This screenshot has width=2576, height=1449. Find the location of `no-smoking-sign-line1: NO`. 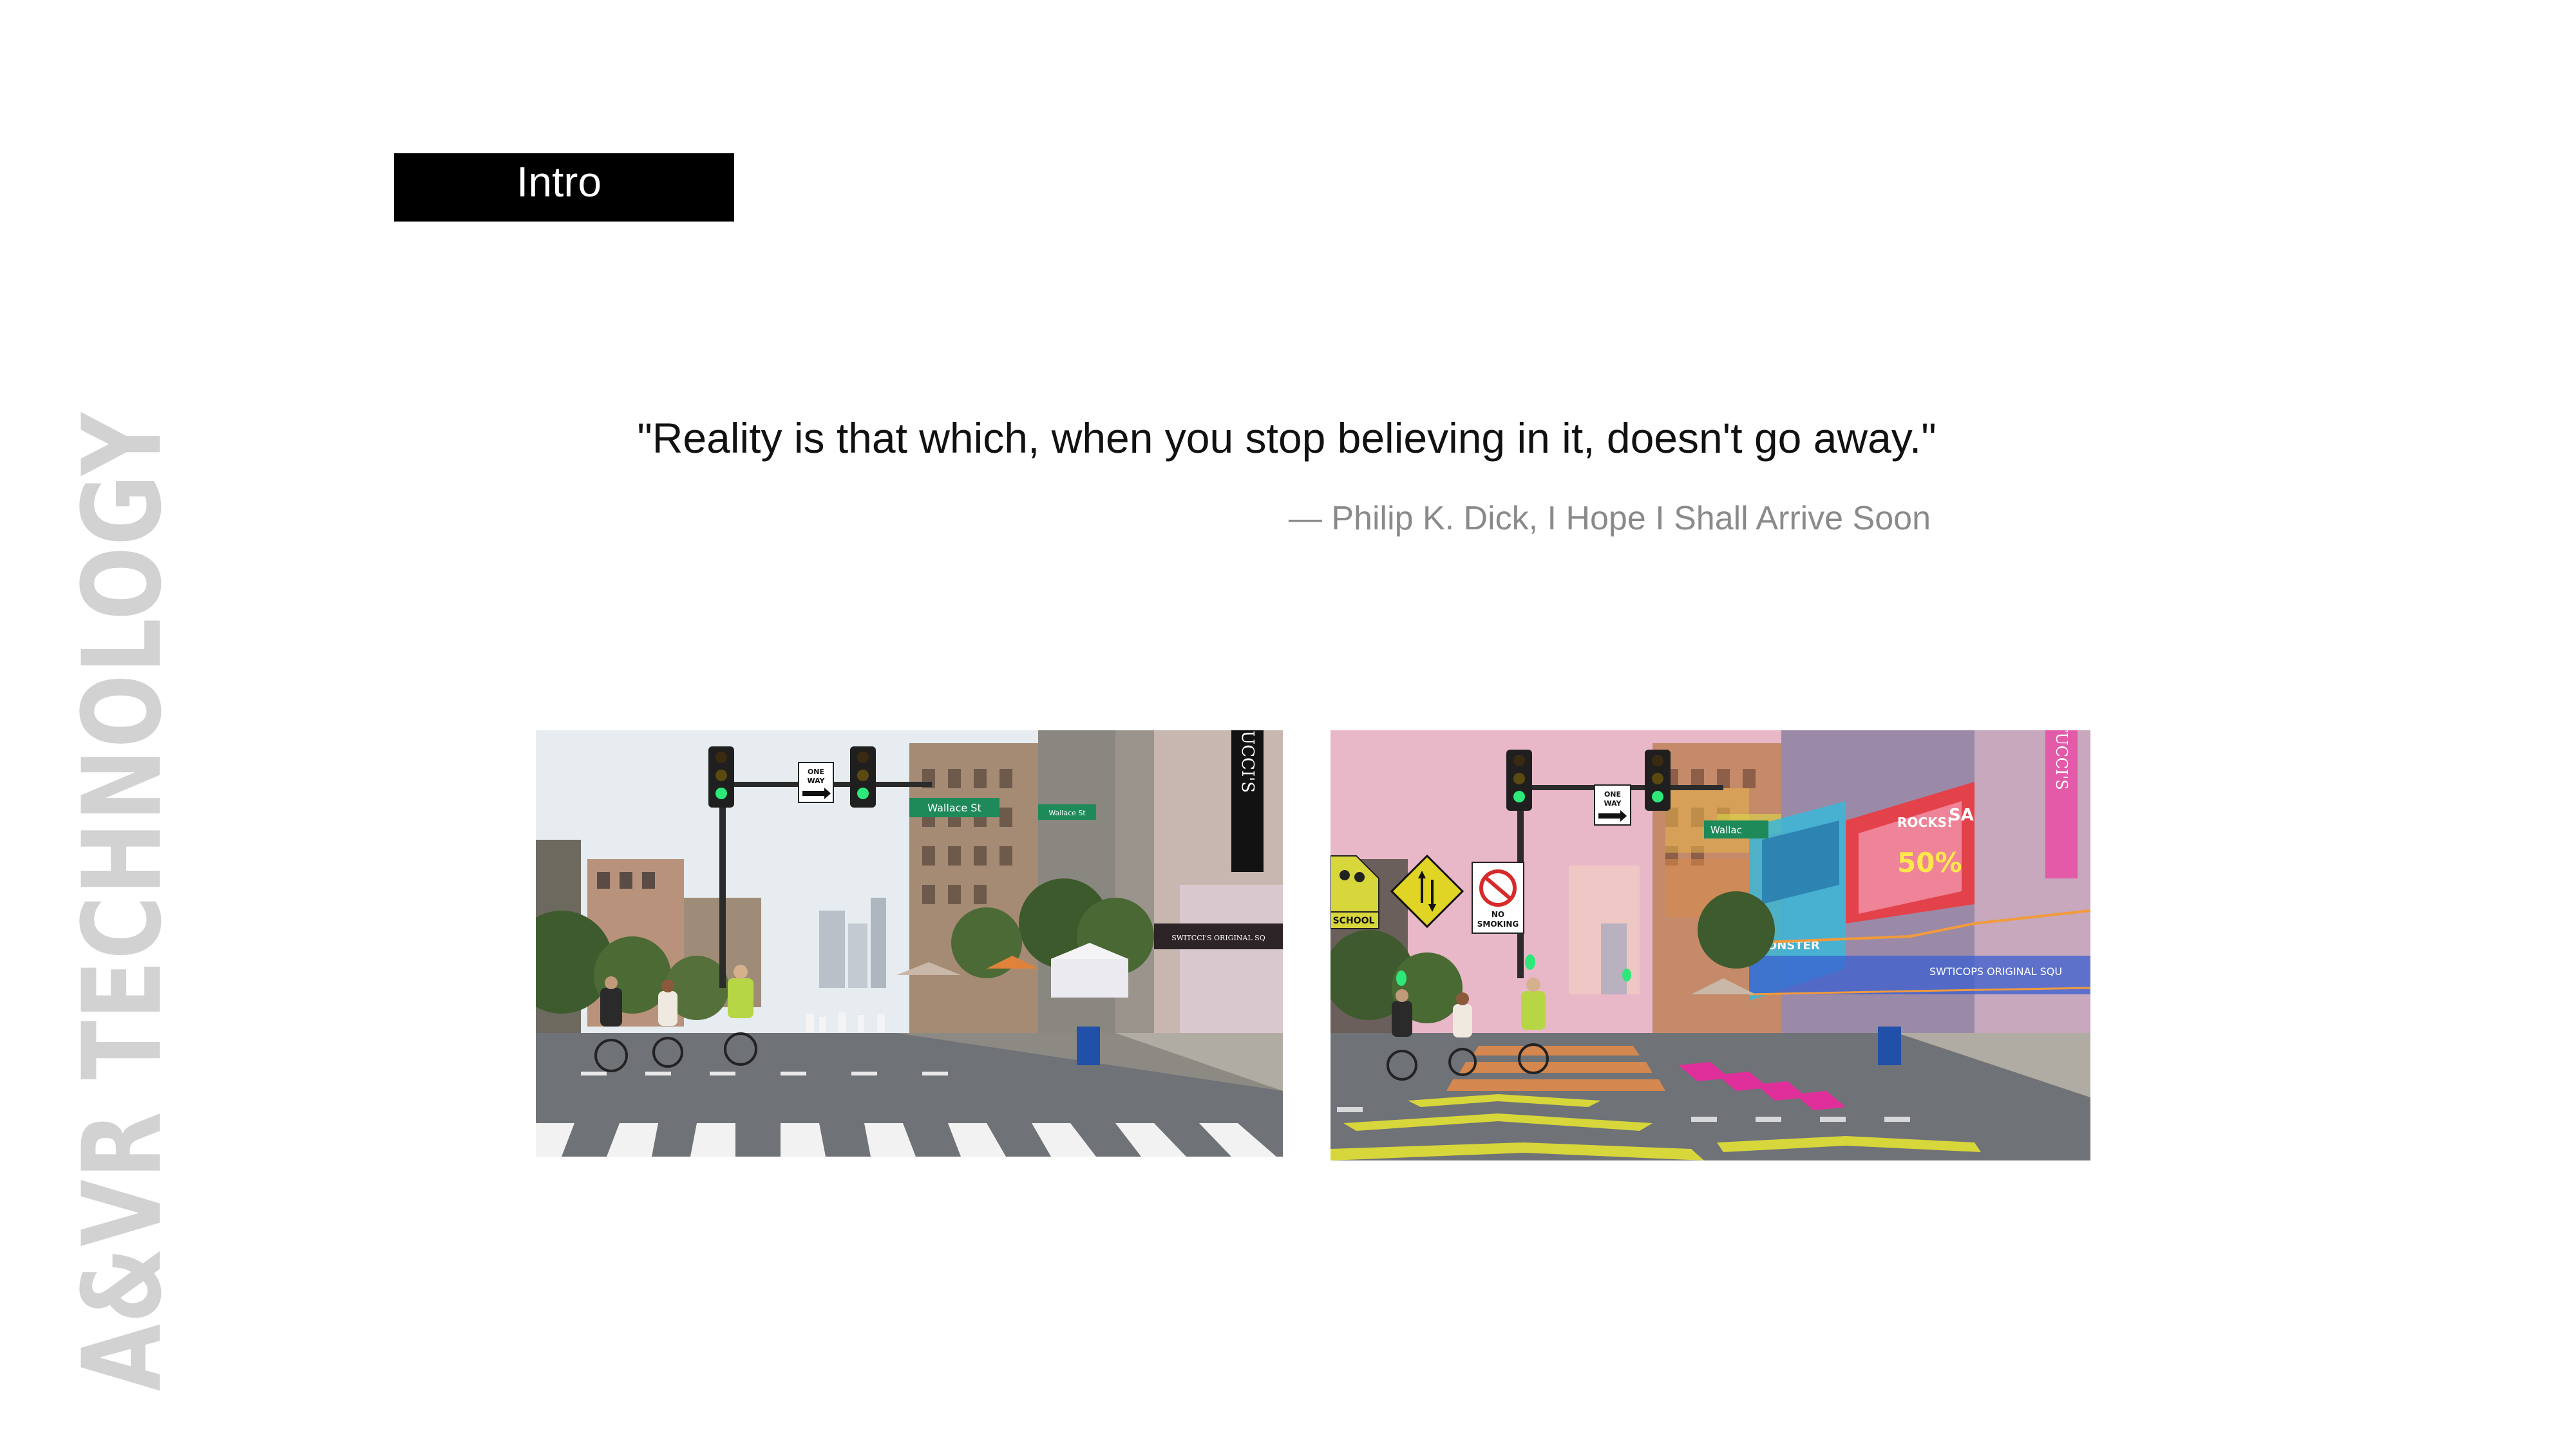

no-smoking-sign-line1: NO is located at coordinates (1498, 914).